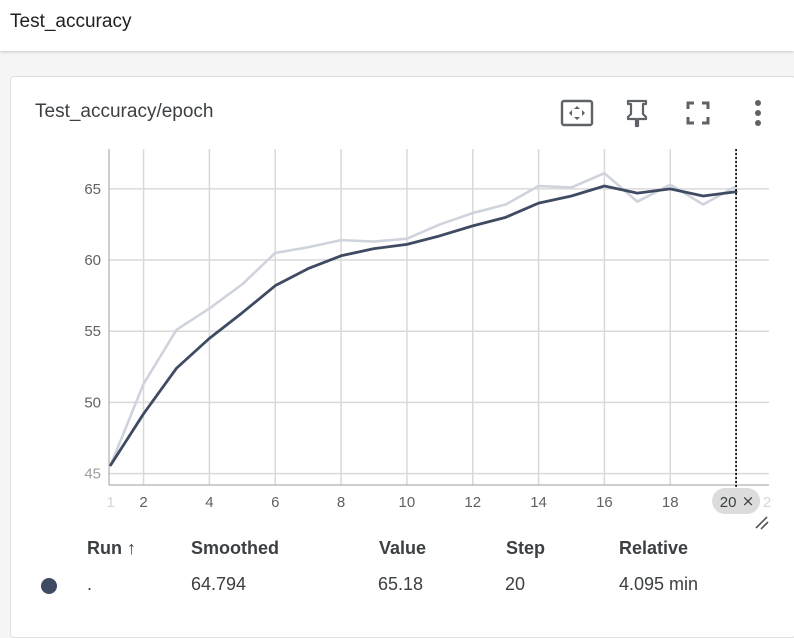 The height and width of the screenshot is (638, 794). What do you see at coordinates (235, 548) in the screenshot?
I see `col-header-smoothed: Smoothed` at bounding box center [235, 548].